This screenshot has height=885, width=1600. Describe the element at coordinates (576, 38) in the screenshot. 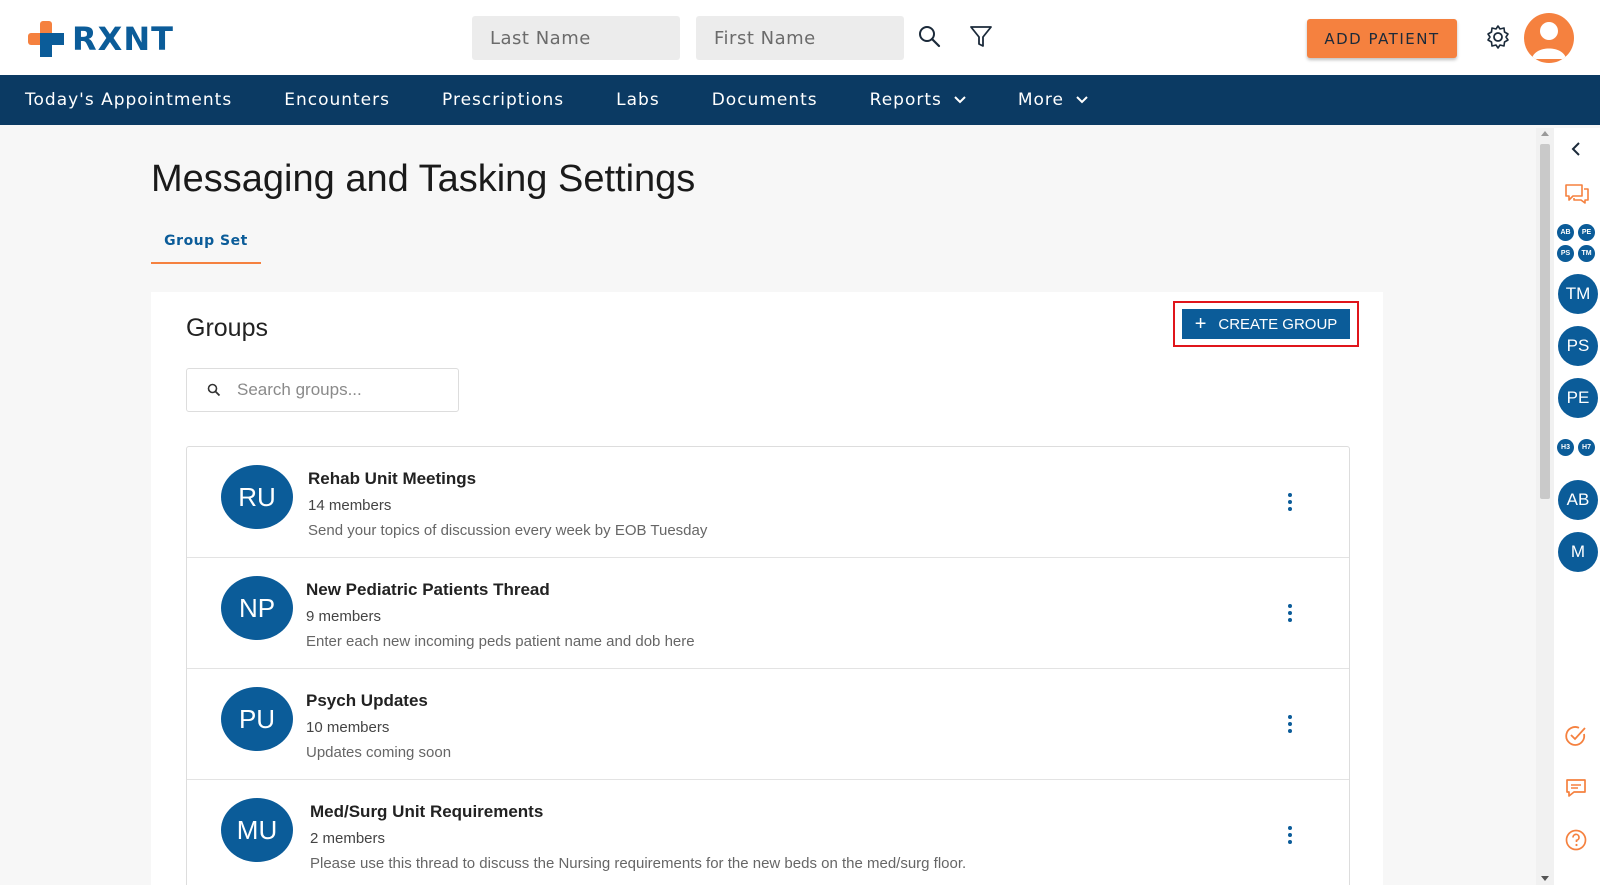

I see `last-name-input` at that location.